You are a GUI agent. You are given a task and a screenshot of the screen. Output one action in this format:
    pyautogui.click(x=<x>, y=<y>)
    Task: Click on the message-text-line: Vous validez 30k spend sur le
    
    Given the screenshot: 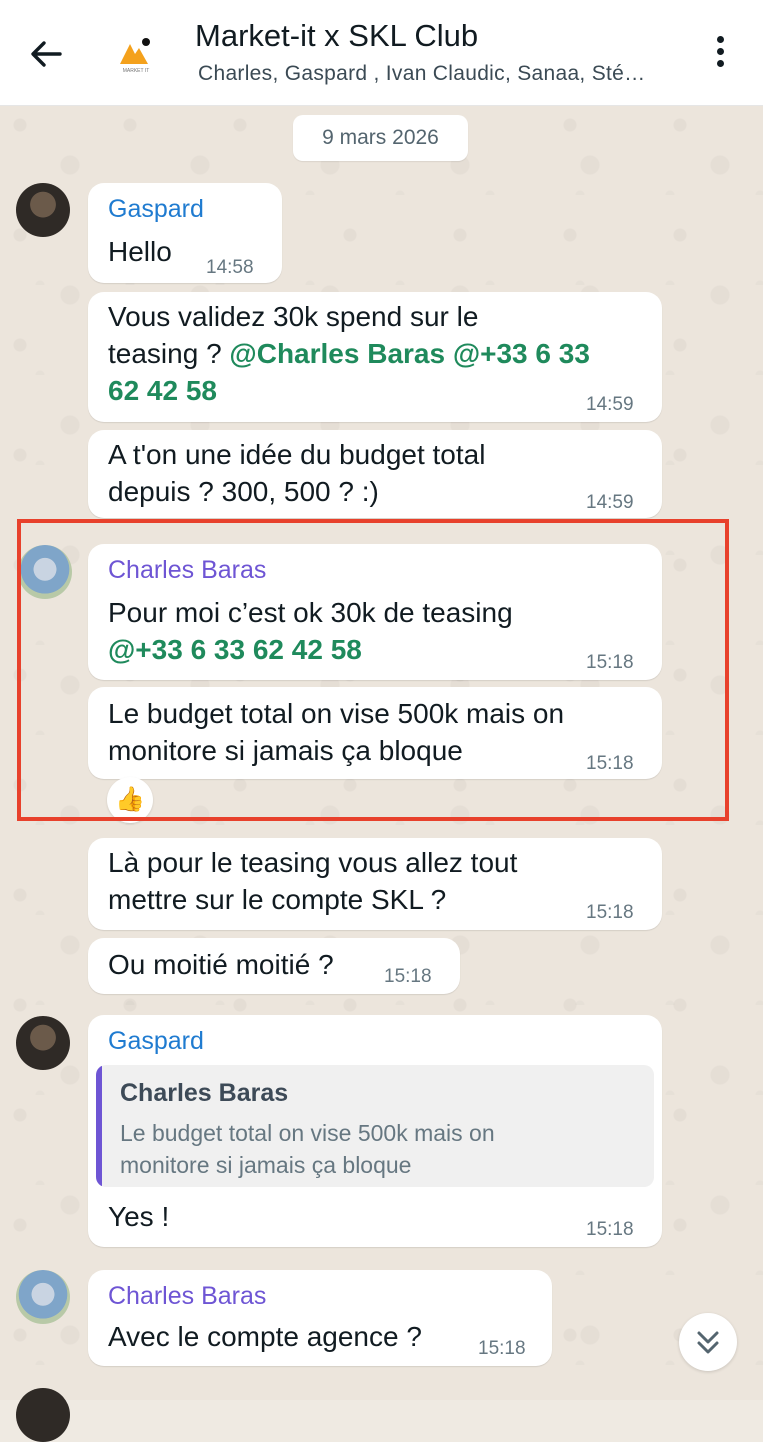 What is the action you would take?
    pyautogui.click(x=293, y=316)
    